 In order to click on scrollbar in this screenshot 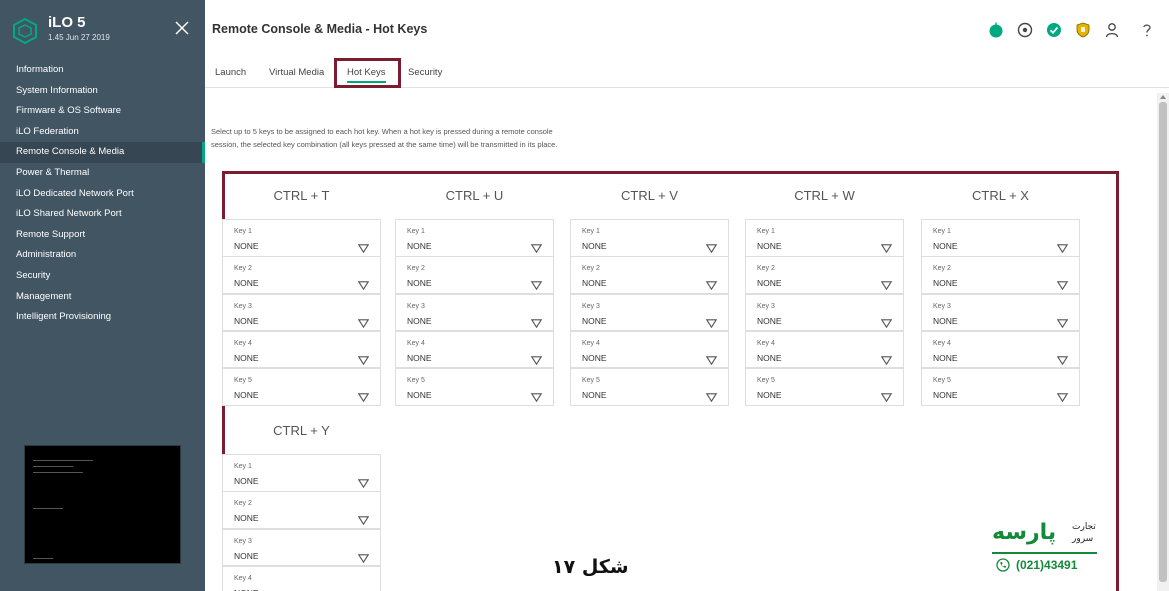, I will do `click(1163, 342)`.